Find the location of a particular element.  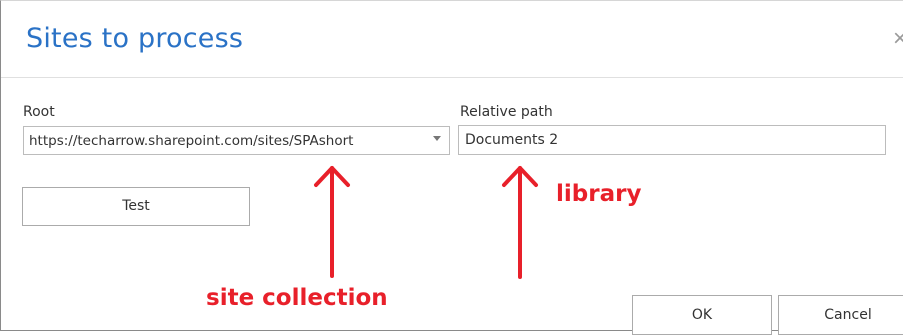

library-annotation: library is located at coordinates (599, 194).